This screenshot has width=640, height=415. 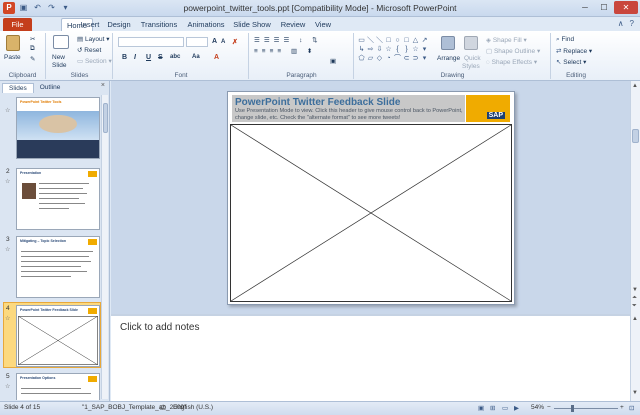 I want to click on reading-view-icon: ▭, so click(x=505, y=408).